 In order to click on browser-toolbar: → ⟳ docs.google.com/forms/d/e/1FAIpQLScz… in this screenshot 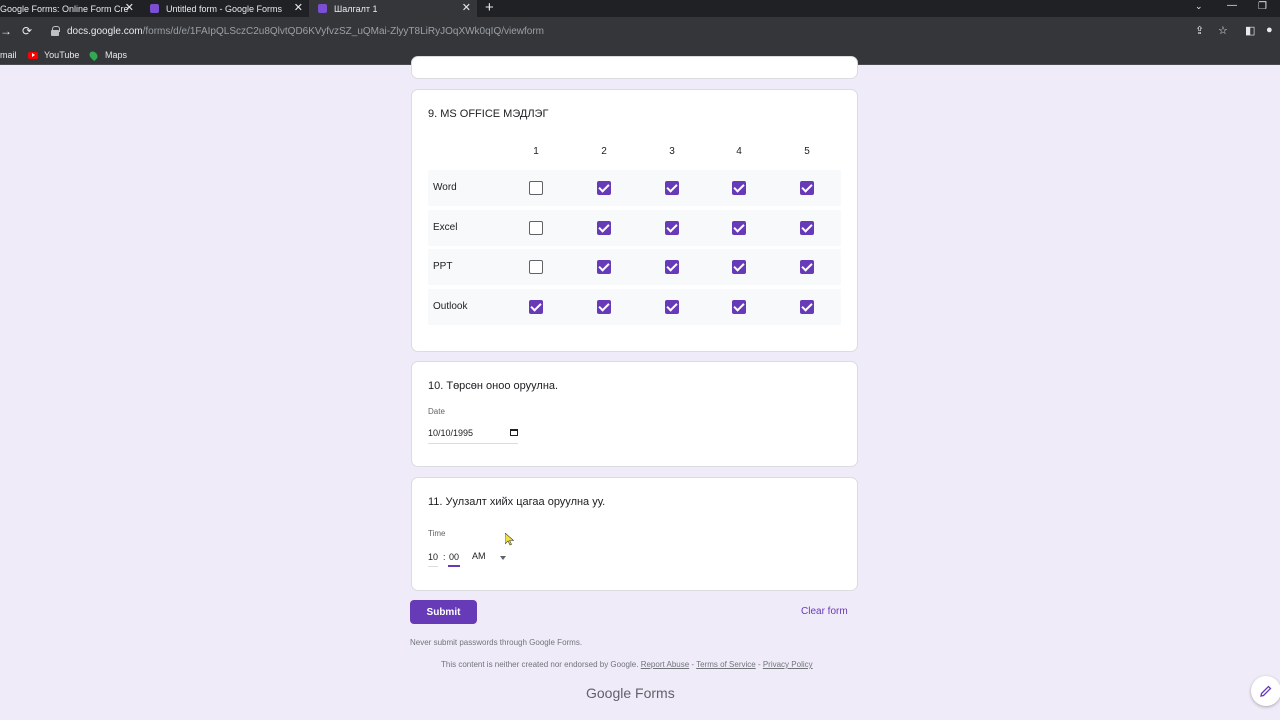, I will do `click(640, 32)`.